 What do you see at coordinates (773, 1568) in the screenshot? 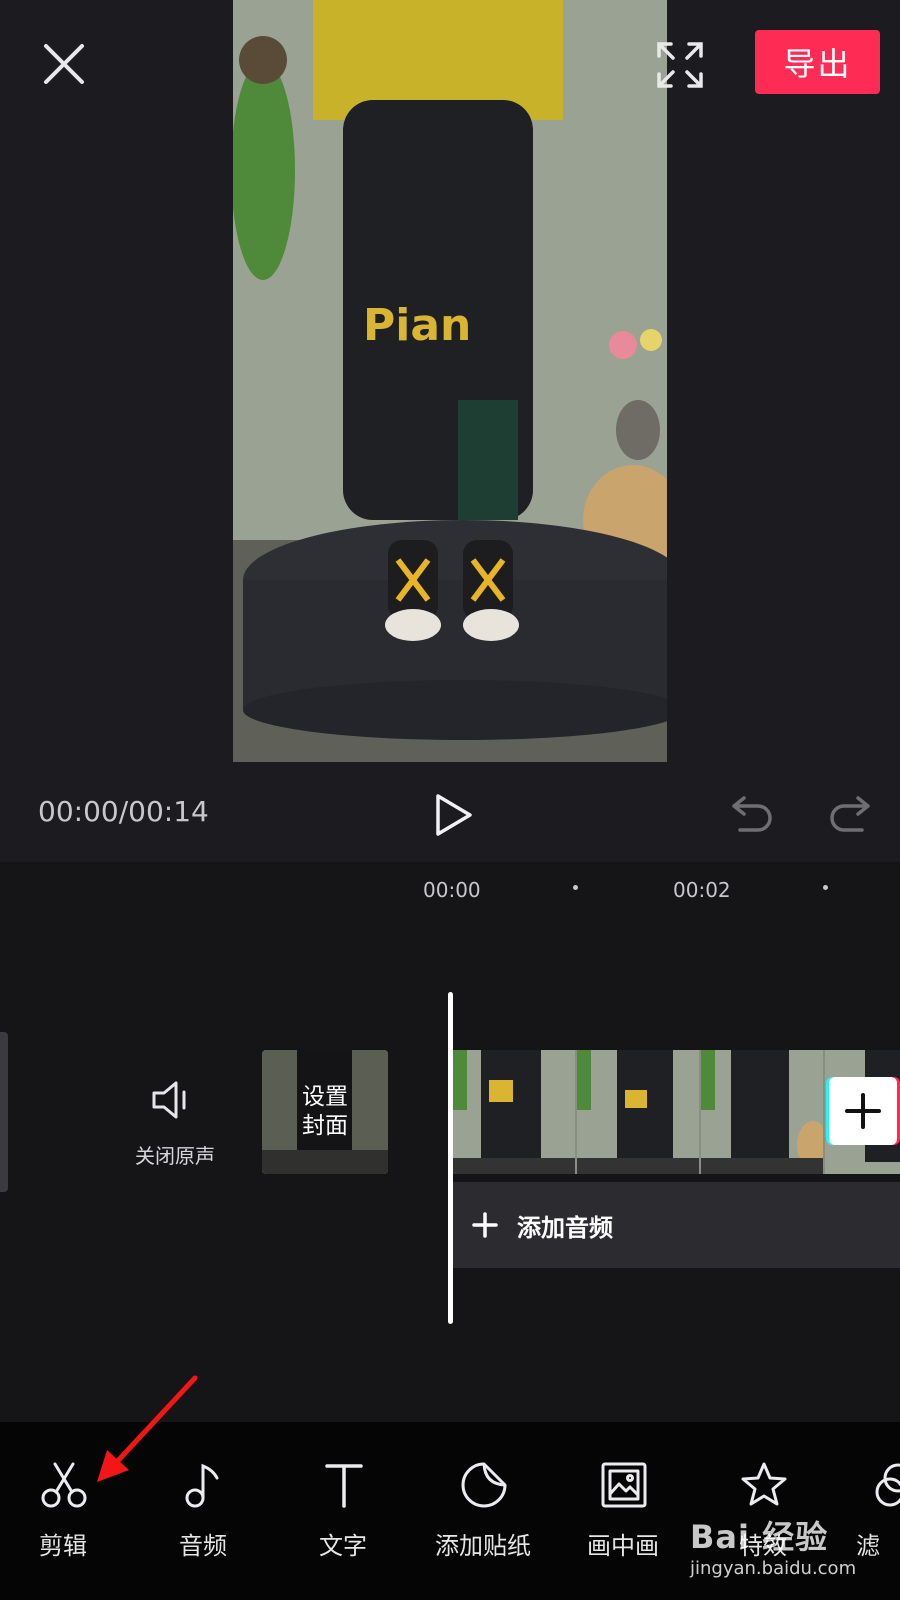
I see `watermark-url: jingyan.baidu.com` at bounding box center [773, 1568].